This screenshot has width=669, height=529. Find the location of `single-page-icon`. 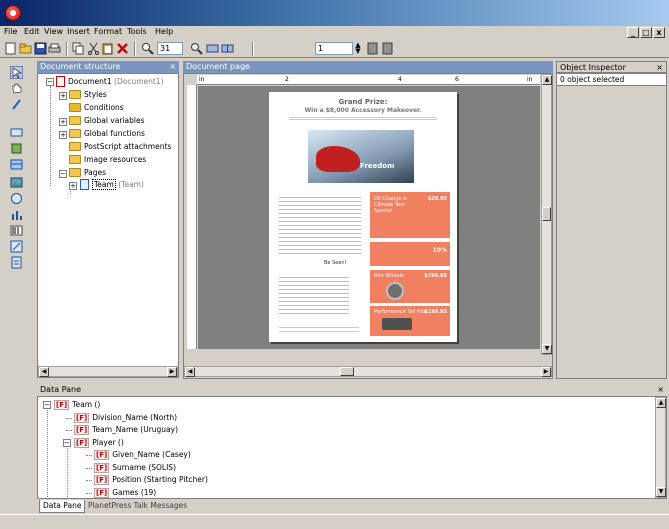

single-page-icon is located at coordinates (212, 48).